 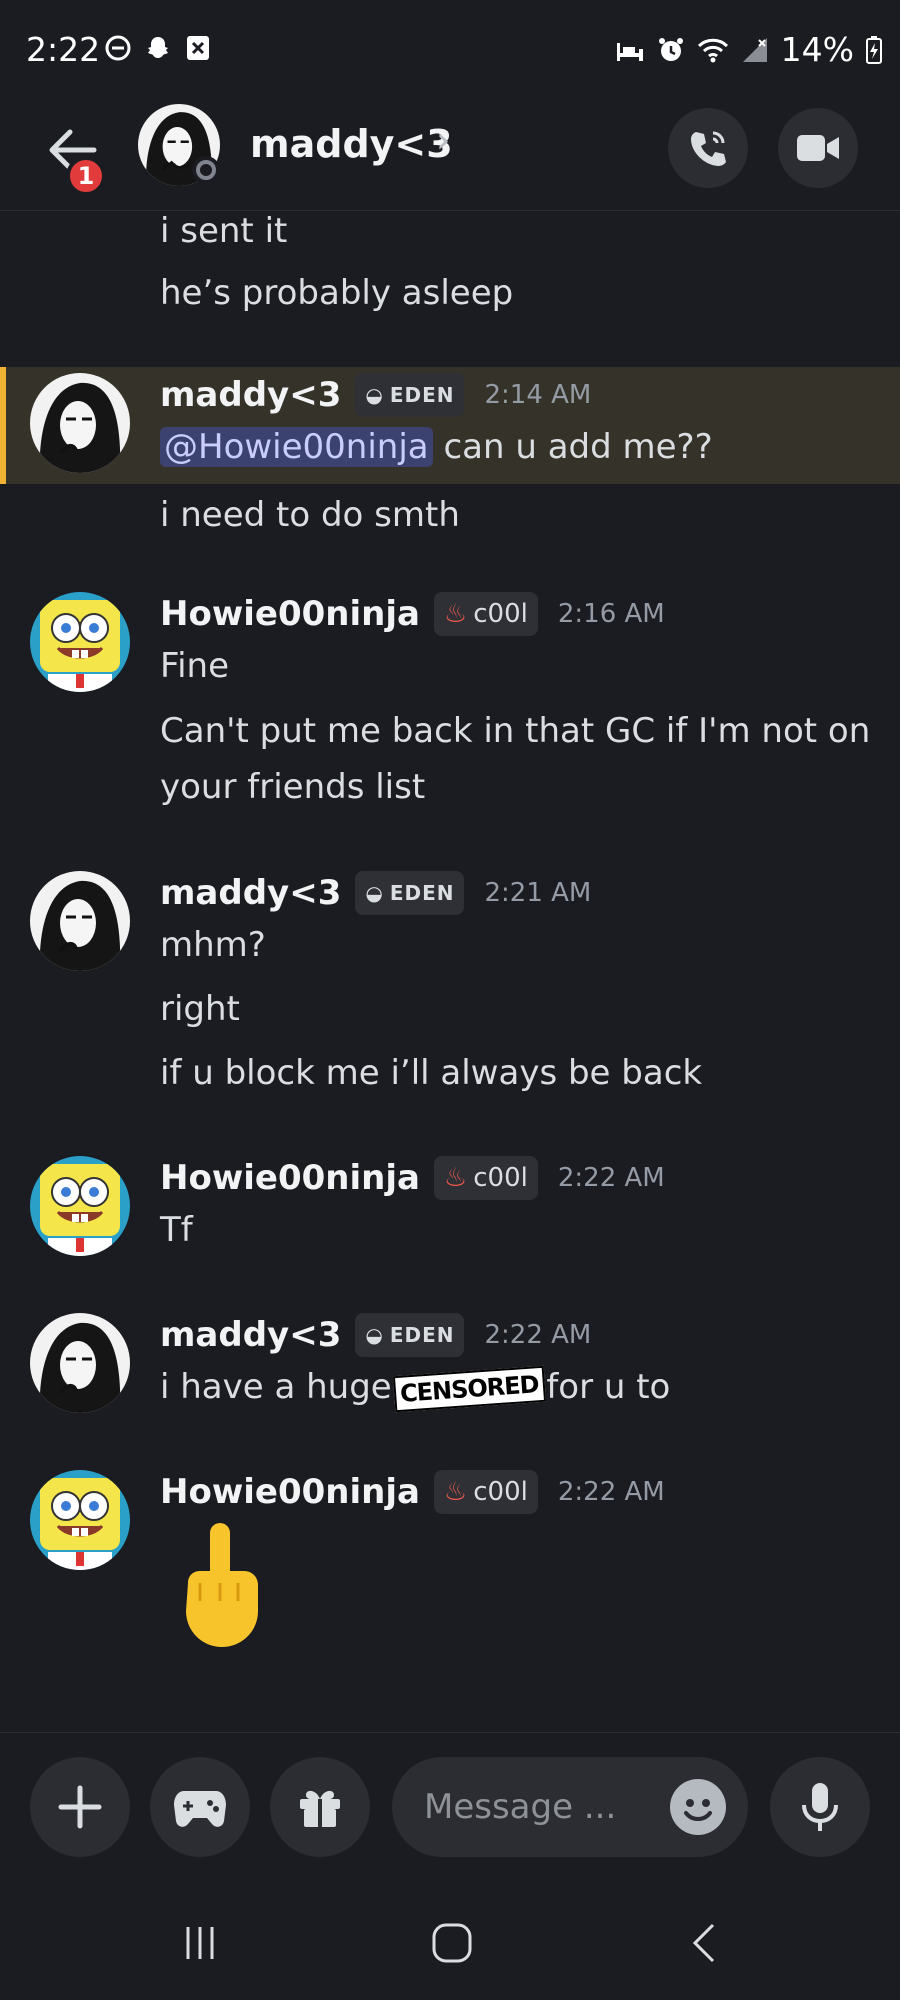 I want to click on unread-badge: 1, so click(x=86, y=176).